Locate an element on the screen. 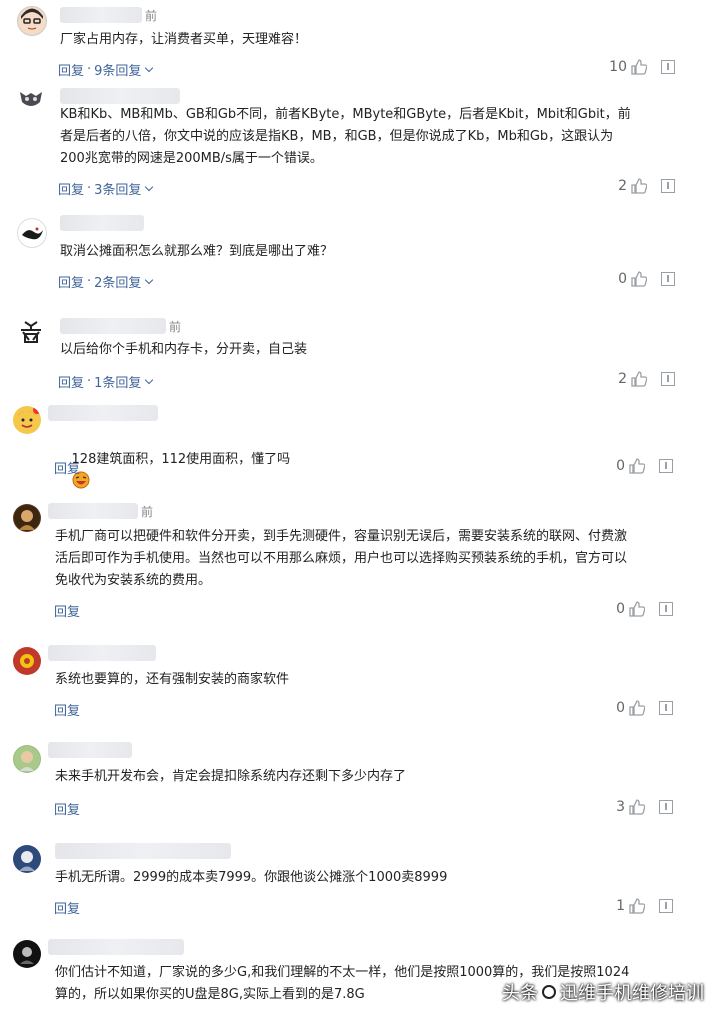  at-icon is located at coordinates (549, 992).